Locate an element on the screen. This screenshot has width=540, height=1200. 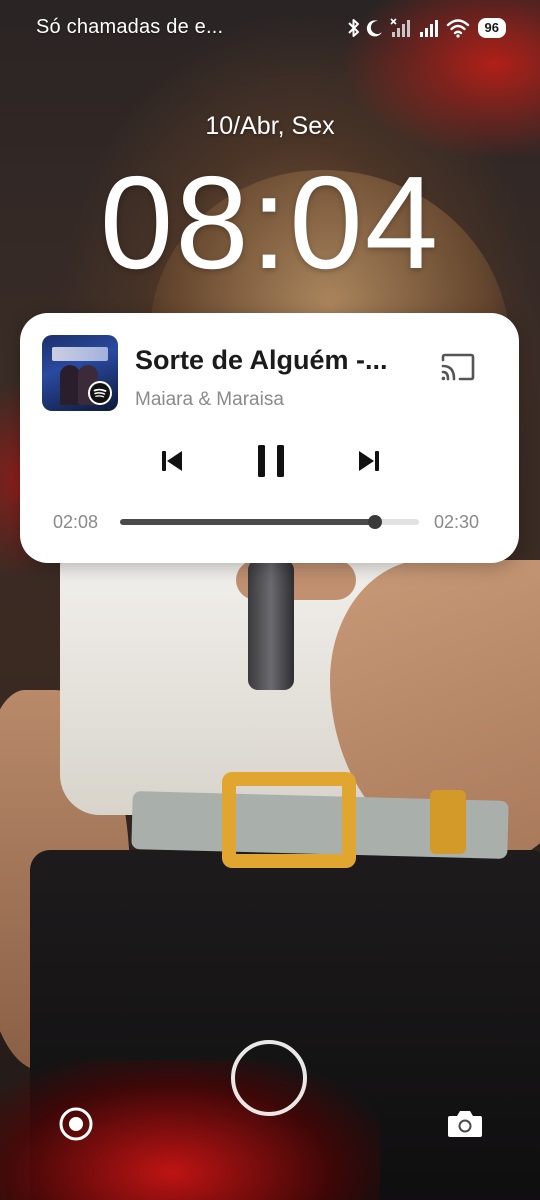
wifi-icon is located at coordinates (458, 28).